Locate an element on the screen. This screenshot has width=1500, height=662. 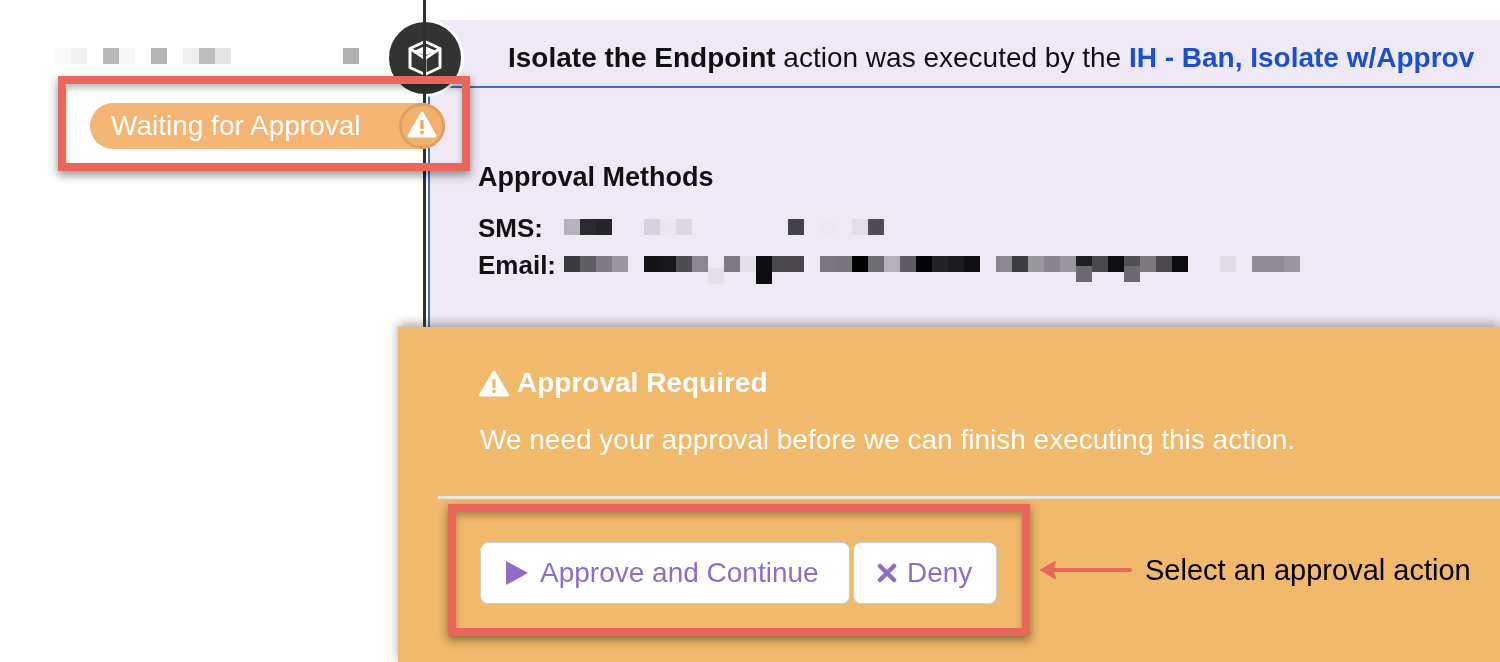
playbook-link: IH - Ban, Isolate w/Approv is located at coordinates (1301, 57).